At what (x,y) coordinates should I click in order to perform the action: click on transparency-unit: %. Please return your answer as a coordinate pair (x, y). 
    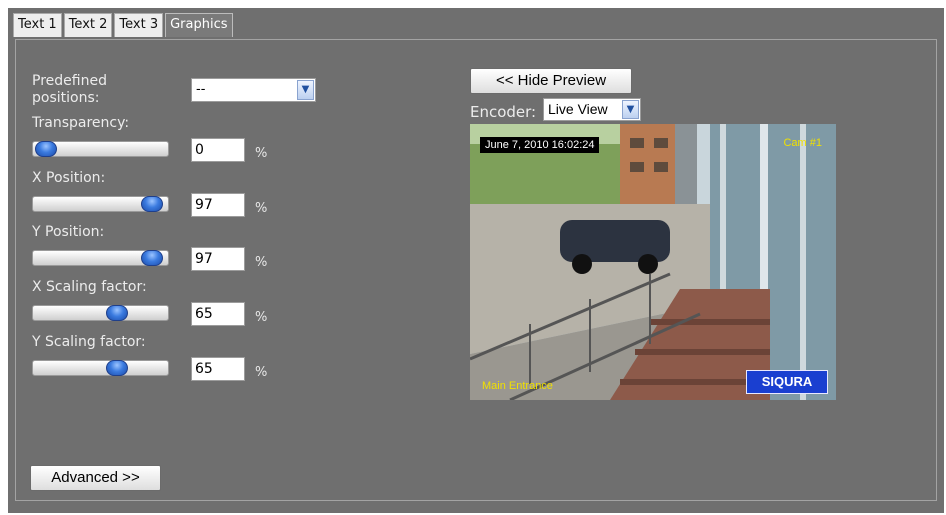
    Looking at the image, I should click on (261, 153).